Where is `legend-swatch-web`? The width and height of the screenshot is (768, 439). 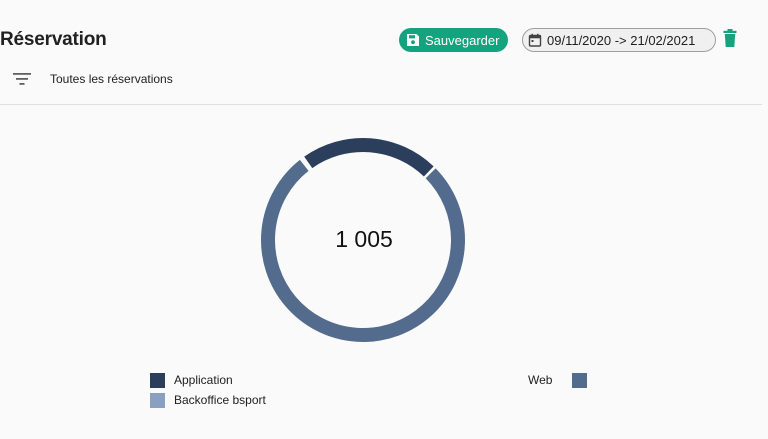
legend-swatch-web is located at coordinates (580, 380).